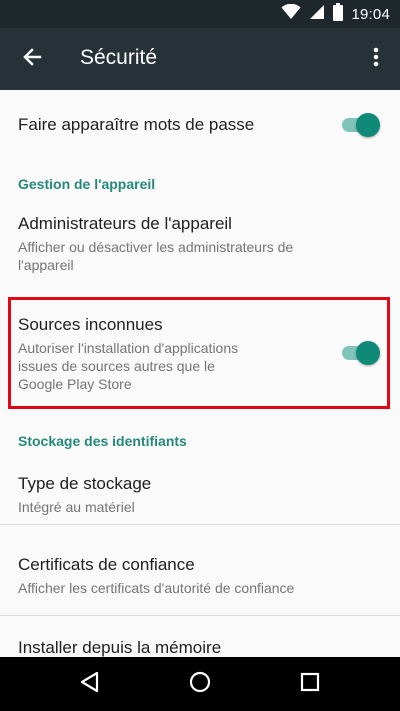  Describe the element at coordinates (106, 564) in the screenshot. I see `trusted-certs-title: Certificats de confiance` at that location.